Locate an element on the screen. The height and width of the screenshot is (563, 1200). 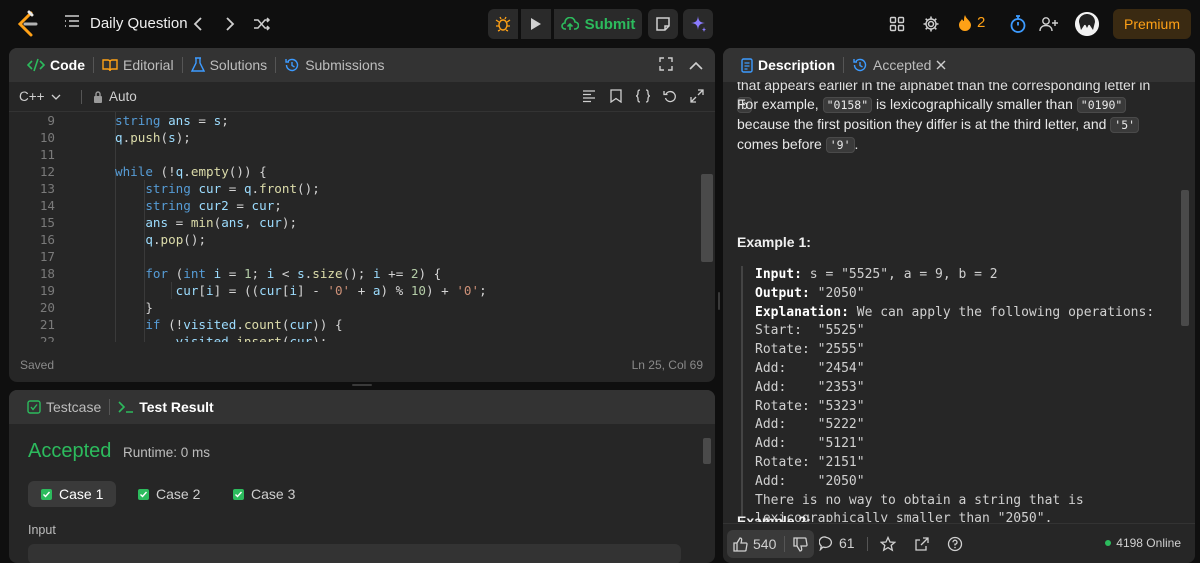
braces-button is located at coordinates (643, 96).